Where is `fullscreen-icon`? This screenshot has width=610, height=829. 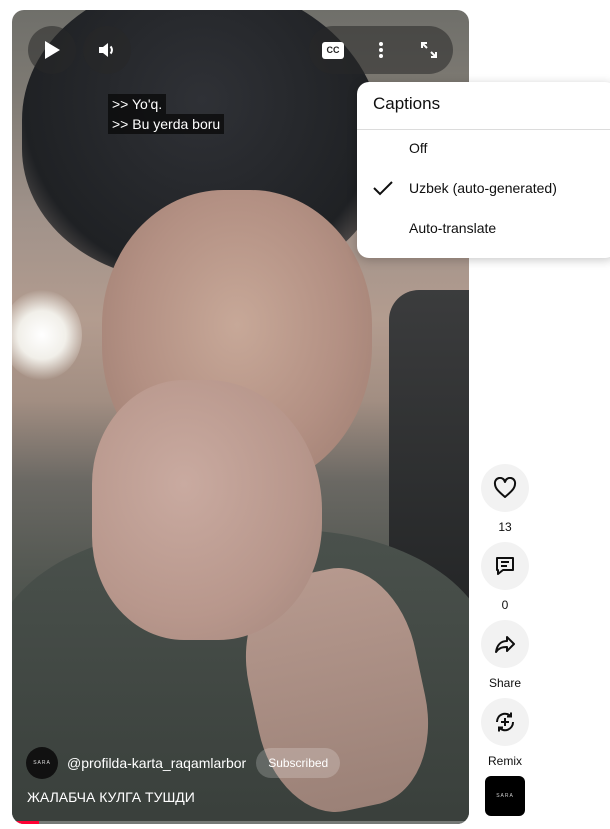
fullscreen-icon is located at coordinates (429, 50).